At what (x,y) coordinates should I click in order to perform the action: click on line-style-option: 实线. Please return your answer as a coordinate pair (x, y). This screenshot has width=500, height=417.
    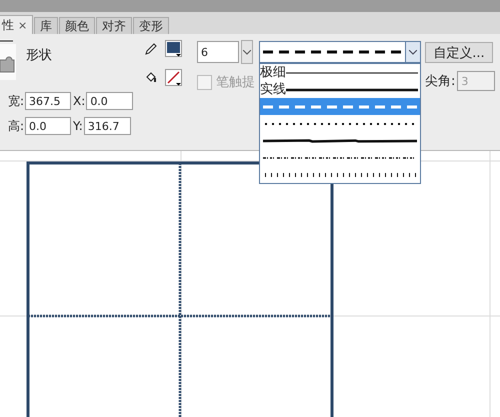
    Looking at the image, I should click on (340, 89).